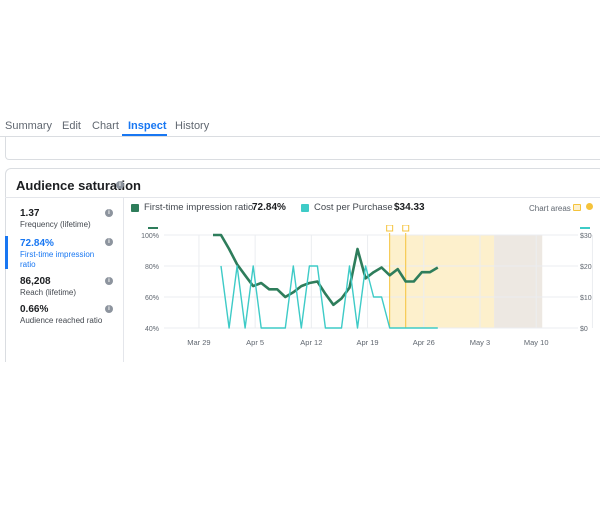 This screenshot has height=515, width=600. I want to click on x-tick-label: Apr 5, so click(255, 342).